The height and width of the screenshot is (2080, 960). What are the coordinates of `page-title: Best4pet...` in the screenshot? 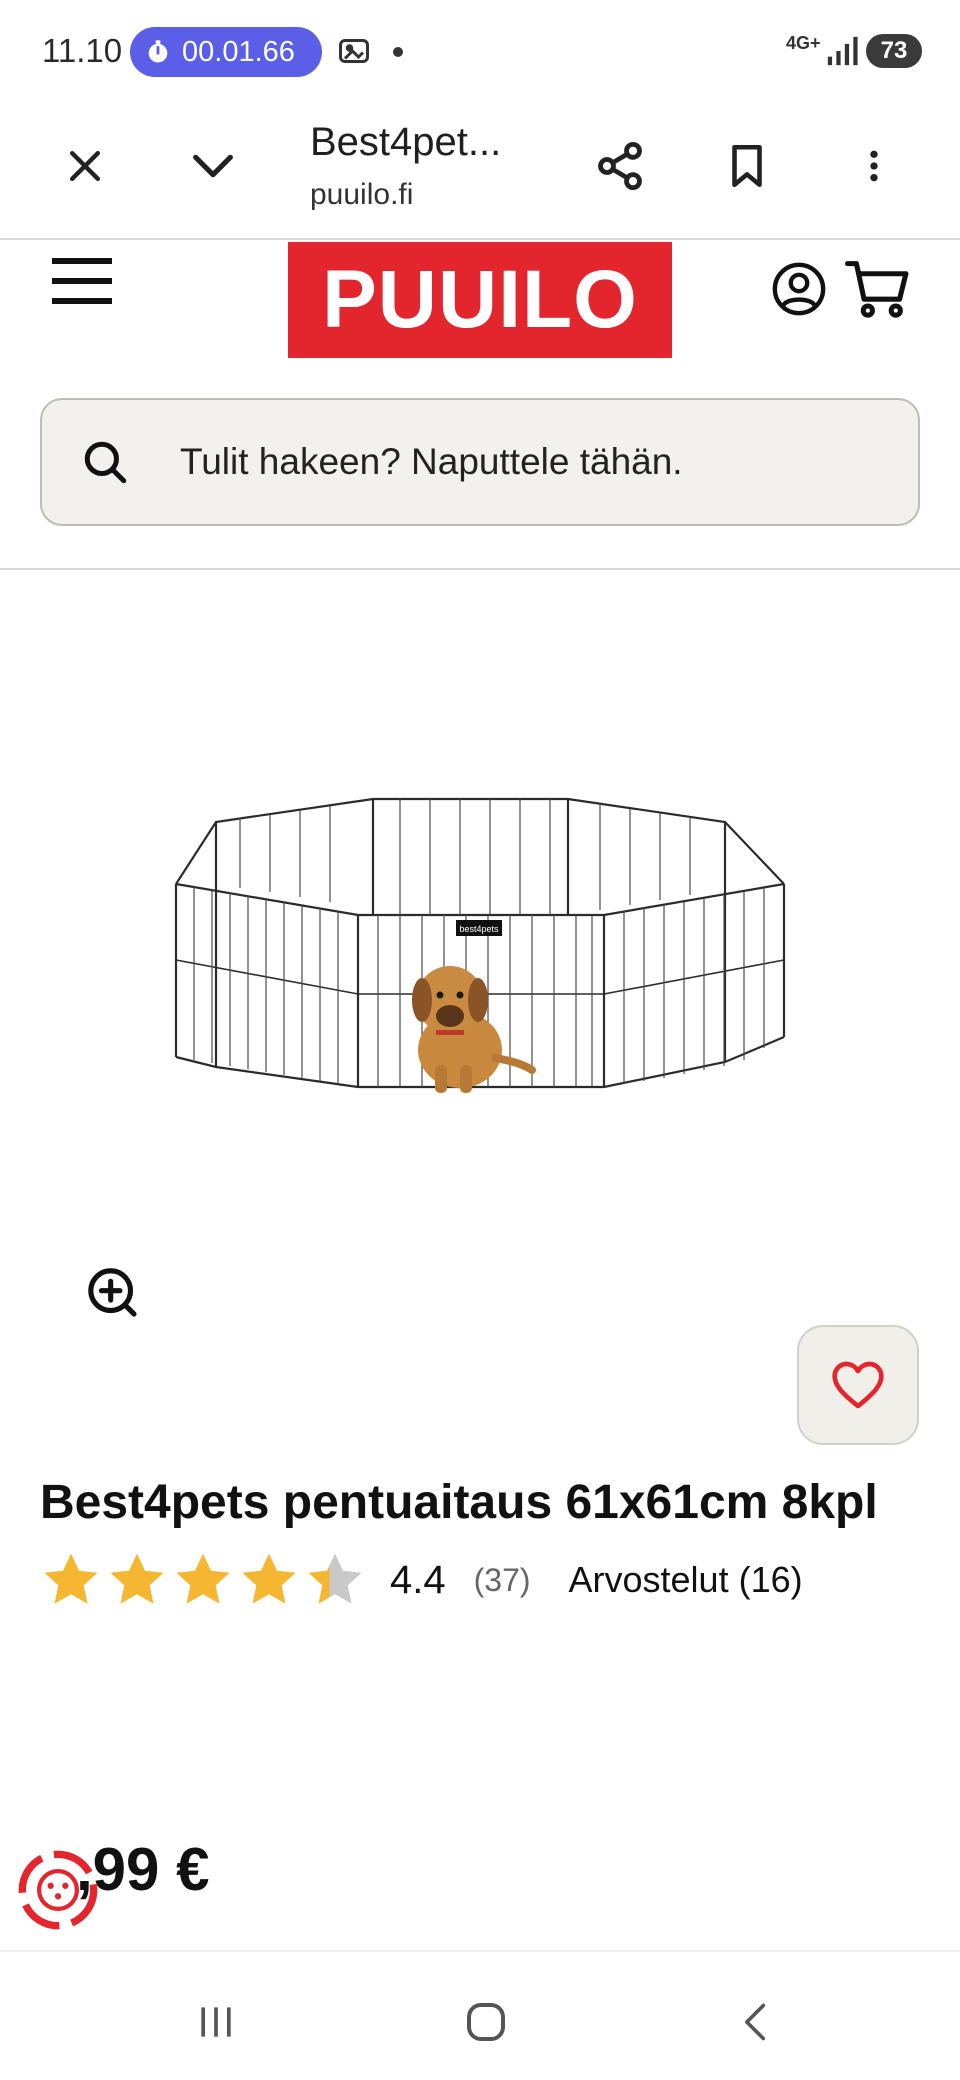 It's located at (405, 142).